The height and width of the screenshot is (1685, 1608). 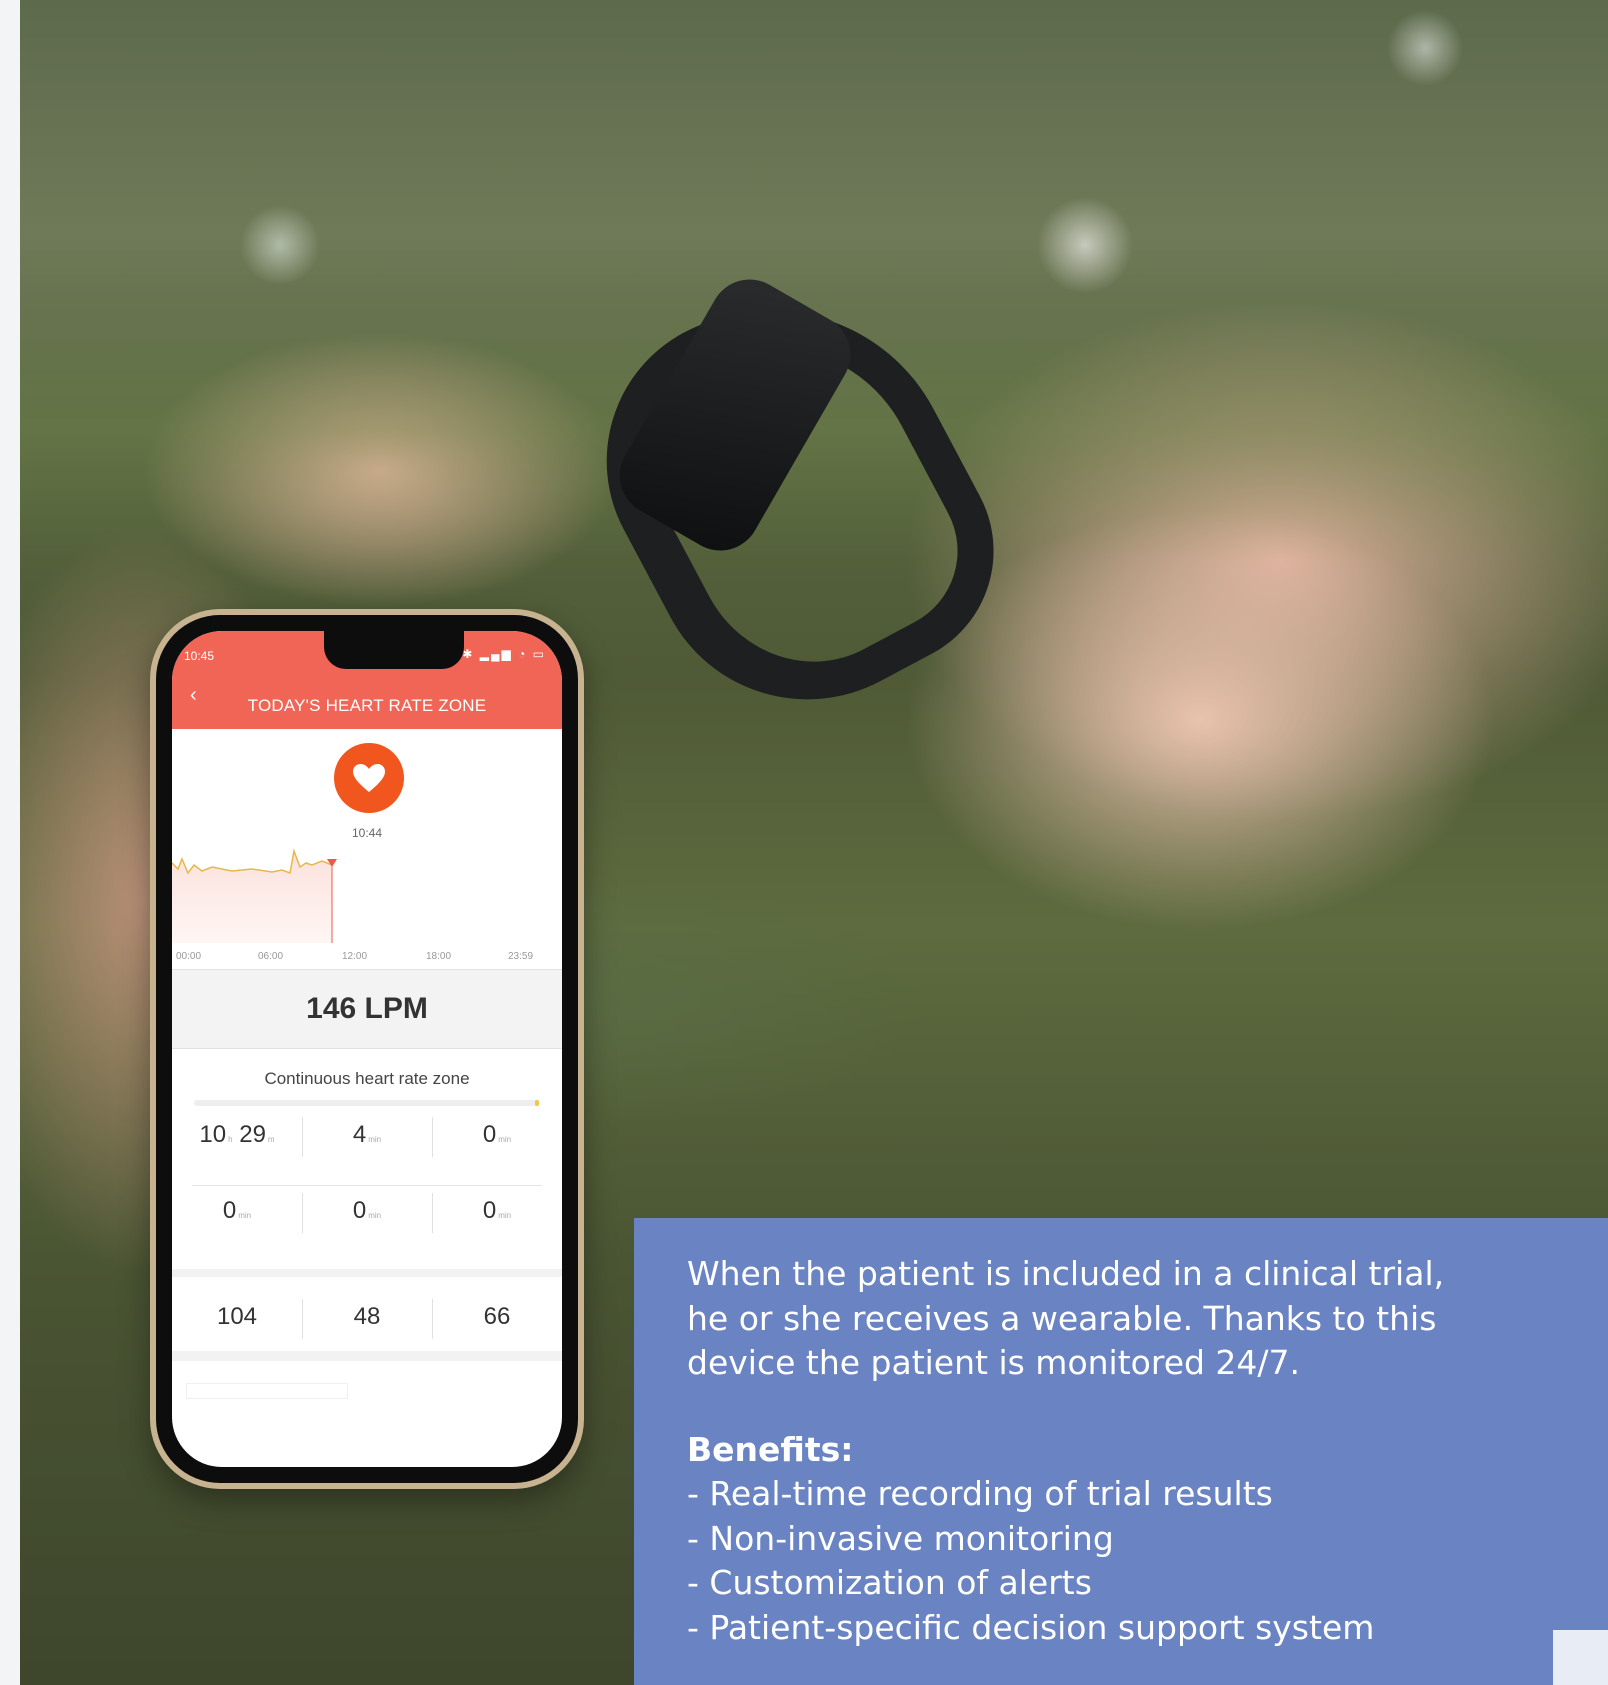 I want to click on axis-tick-label: 06:00, so click(x=271, y=956).